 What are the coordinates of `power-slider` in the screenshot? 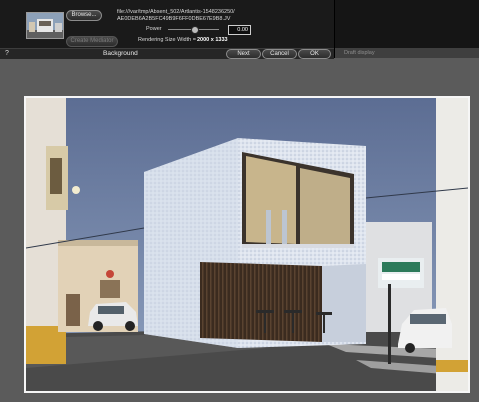 It's located at (193, 30).